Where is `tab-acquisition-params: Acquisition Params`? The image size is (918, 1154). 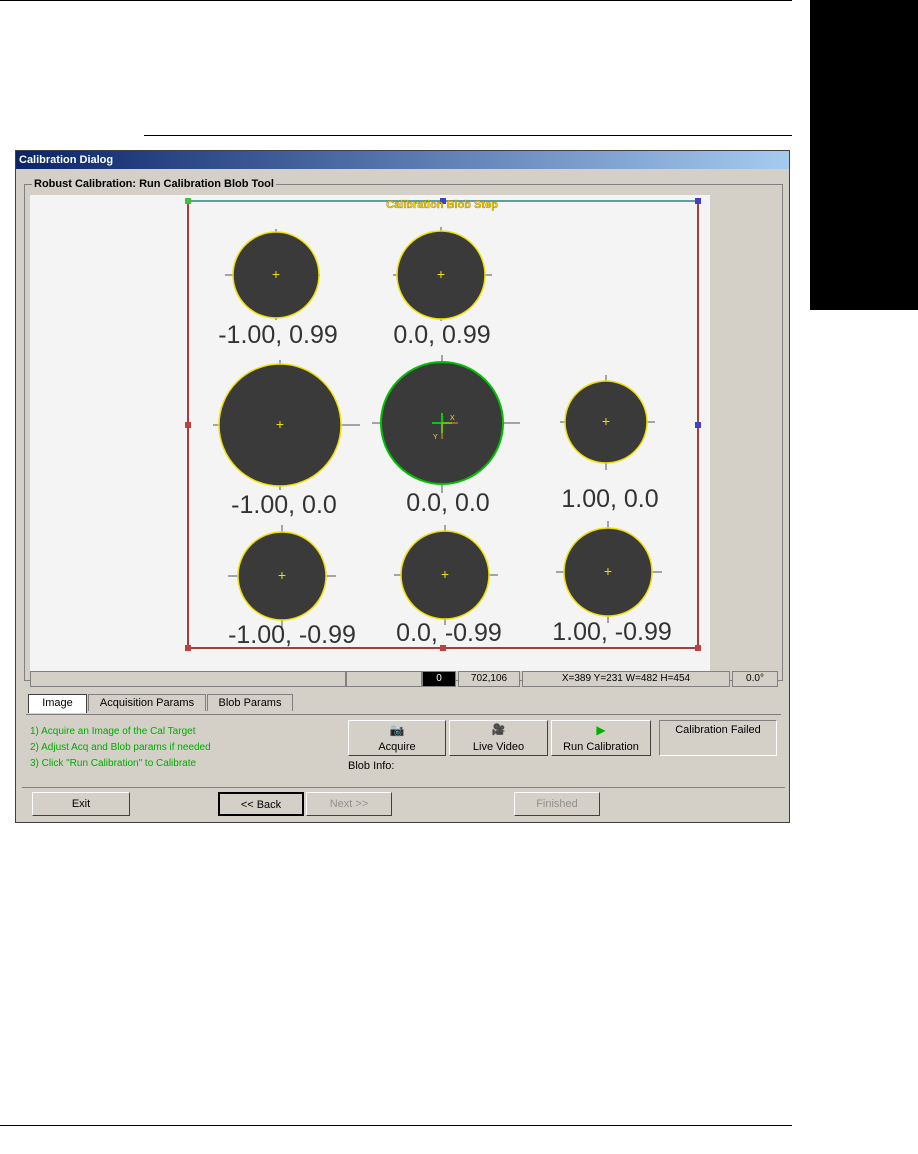 tab-acquisition-params: Acquisition Params is located at coordinates (147, 702).